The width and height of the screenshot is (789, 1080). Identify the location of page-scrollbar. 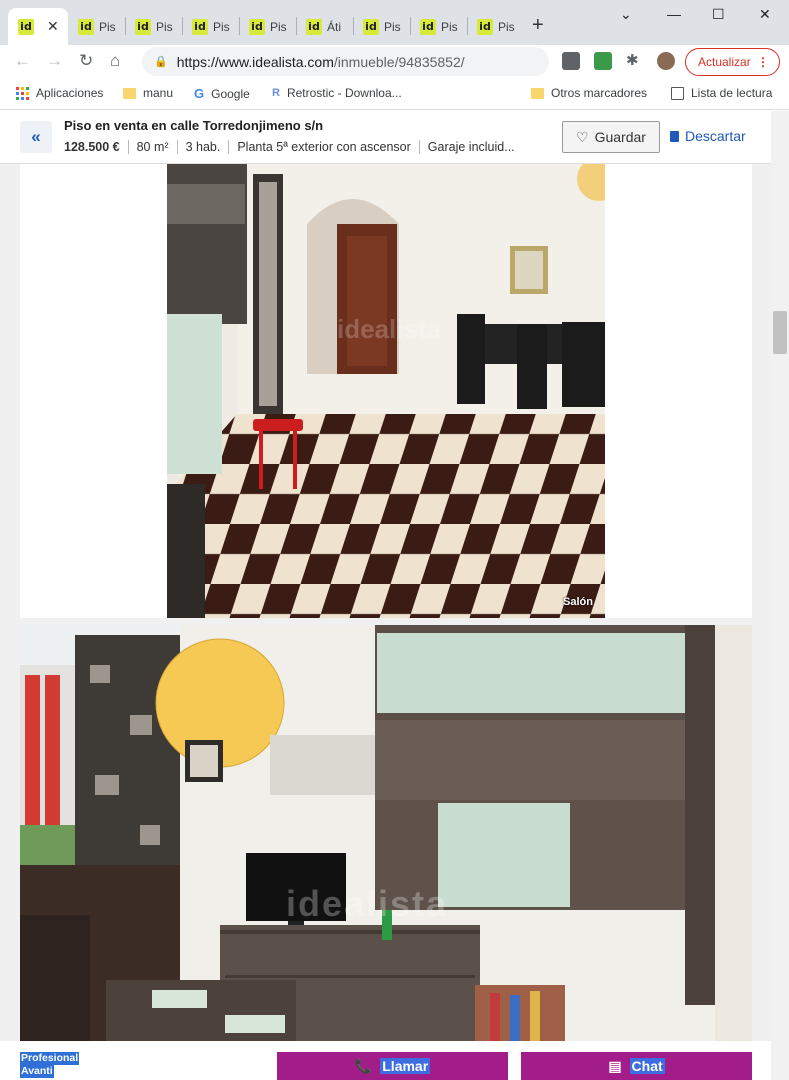
(780, 595).